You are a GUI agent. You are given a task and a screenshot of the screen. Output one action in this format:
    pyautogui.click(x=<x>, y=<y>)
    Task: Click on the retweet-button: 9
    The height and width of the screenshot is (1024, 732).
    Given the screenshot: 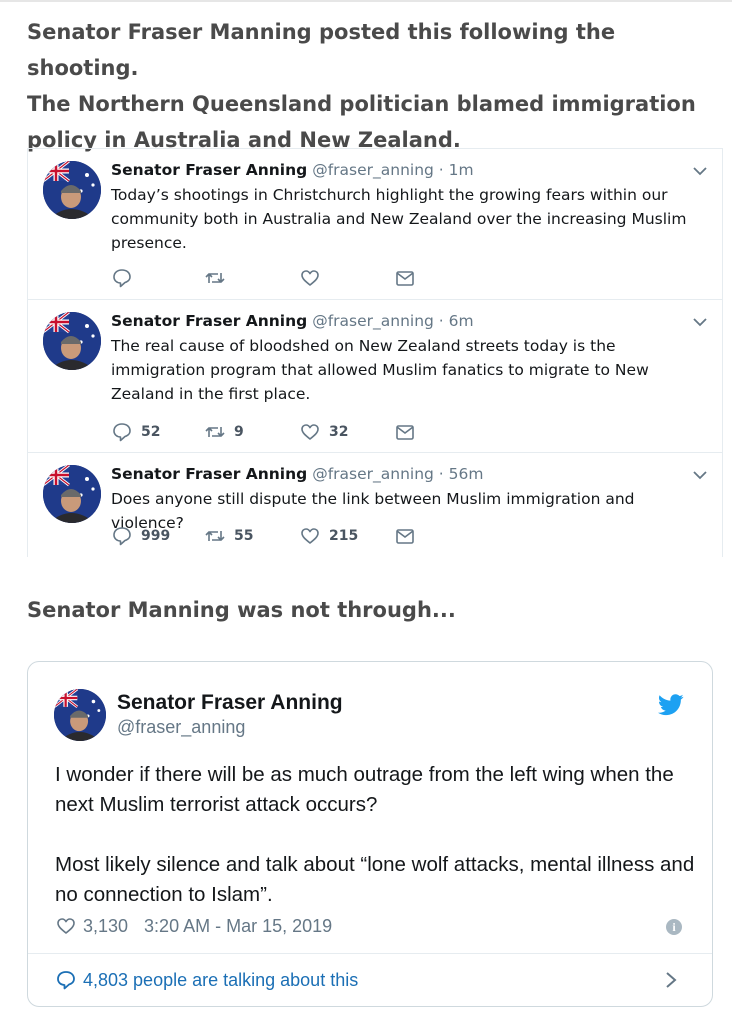 What is the action you would take?
    pyautogui.click(x=224, y=432)
    